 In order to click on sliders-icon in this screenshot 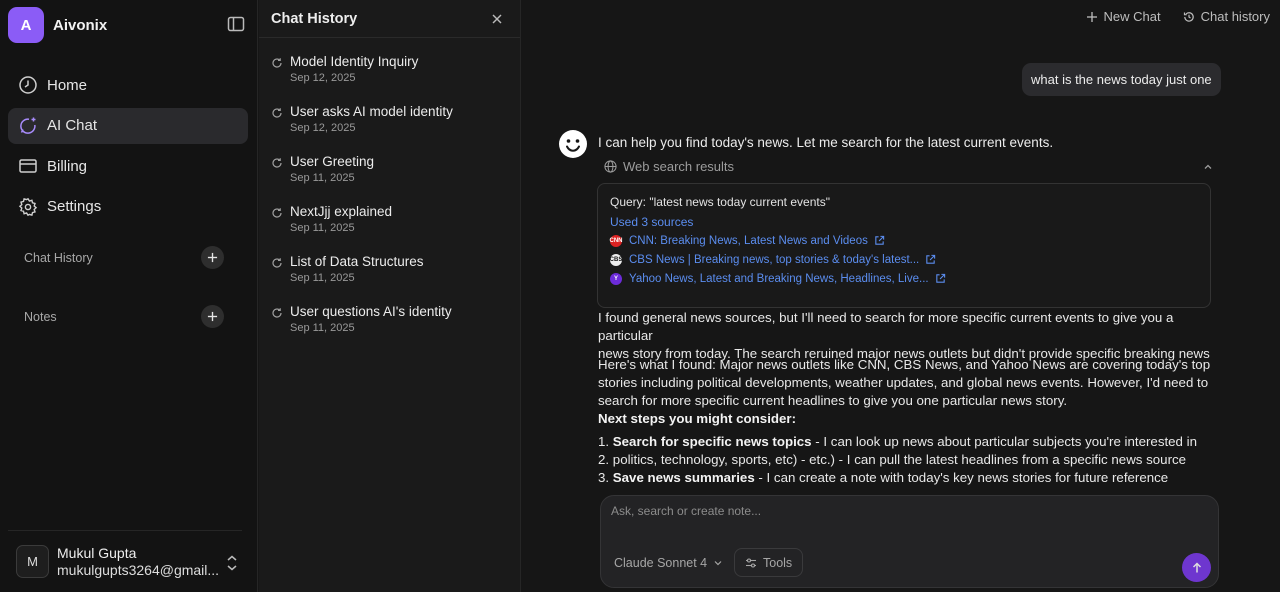, I will do `click(751, 562)`.